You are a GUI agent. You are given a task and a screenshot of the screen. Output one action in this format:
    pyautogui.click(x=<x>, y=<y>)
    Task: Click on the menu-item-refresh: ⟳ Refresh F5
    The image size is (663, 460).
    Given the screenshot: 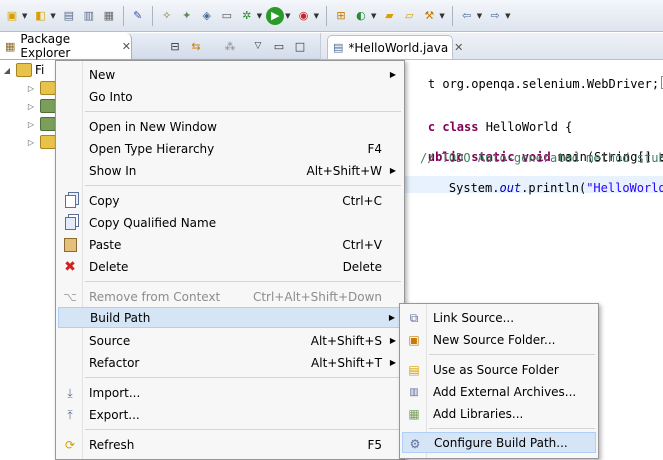 What is the action you would take?
    pyautogui.click(x=230, y=444)
    